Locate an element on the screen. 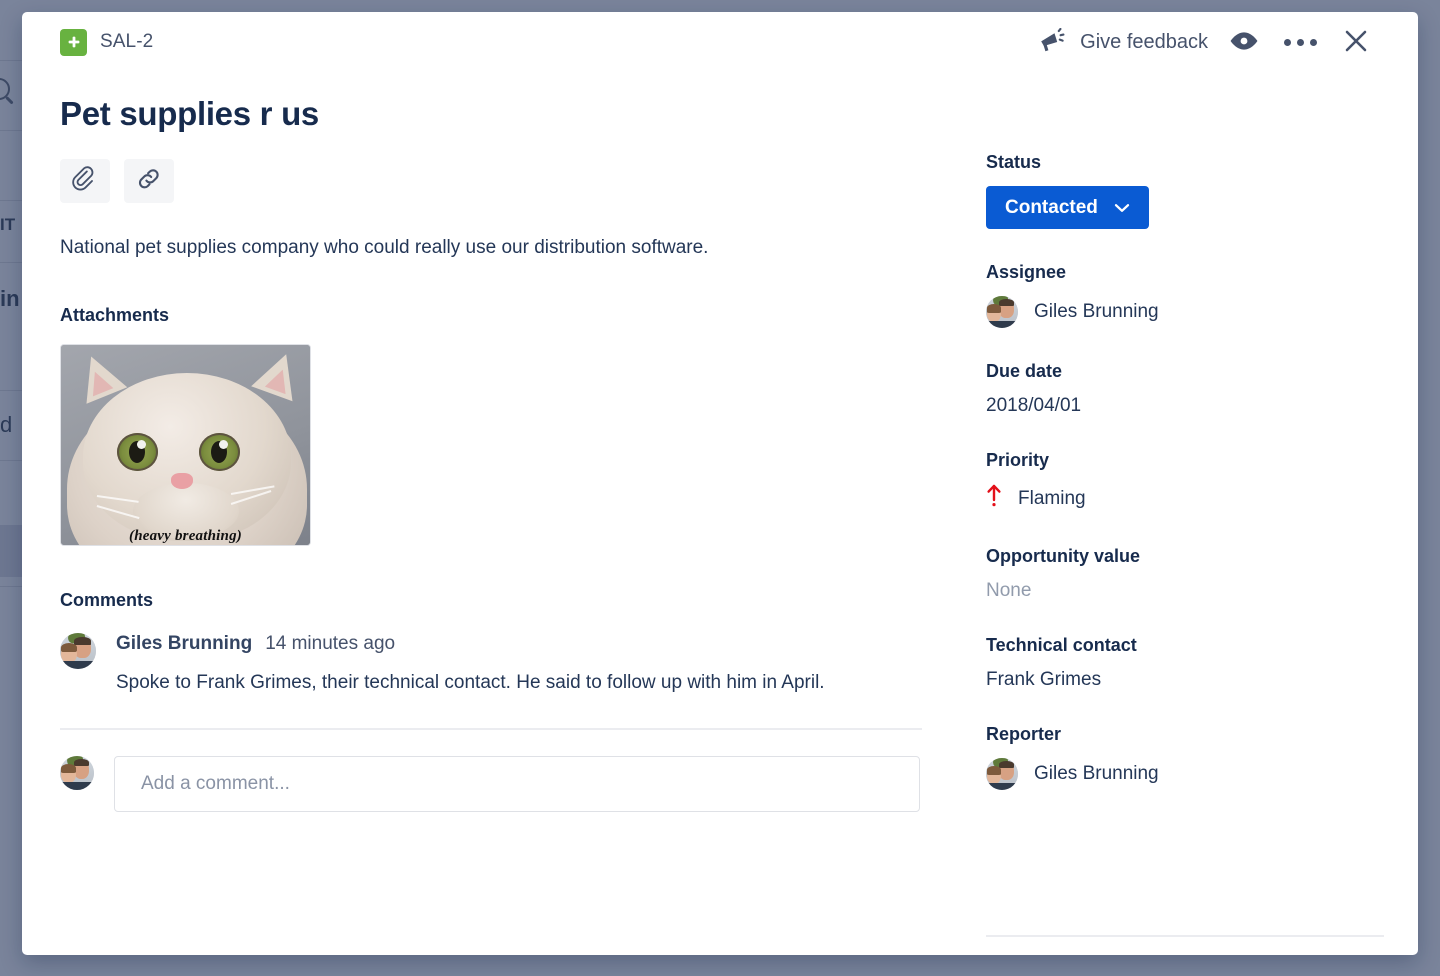  attach-button is located at coordinates (85, 180).